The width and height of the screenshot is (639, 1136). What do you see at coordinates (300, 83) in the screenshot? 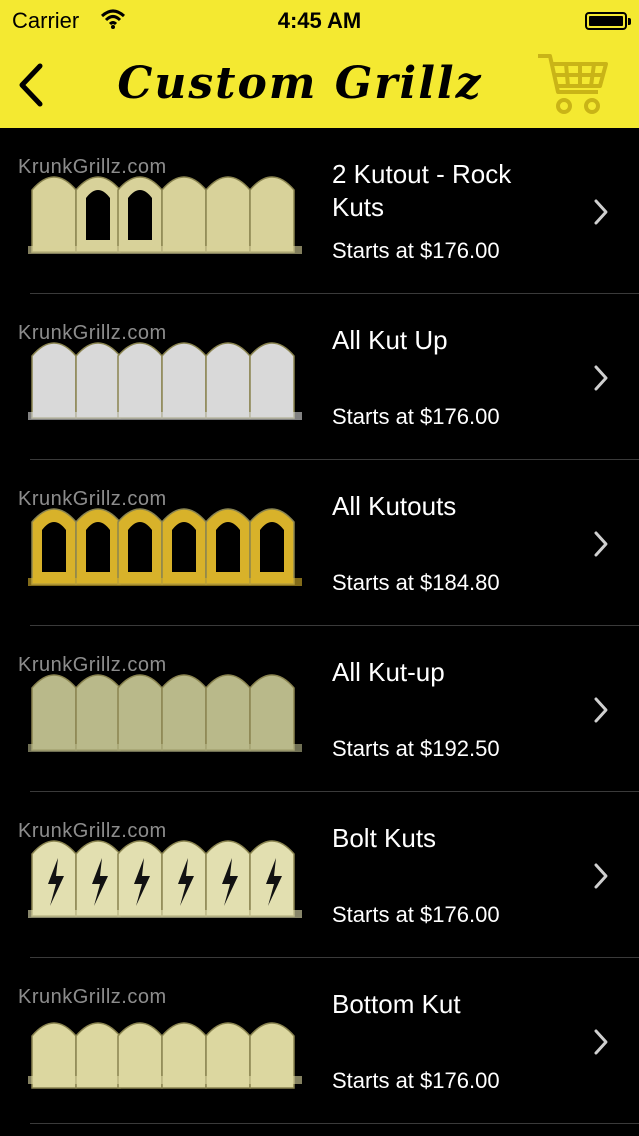
I see `page-title: Custom Grillz` at bounding box center [300, 83].